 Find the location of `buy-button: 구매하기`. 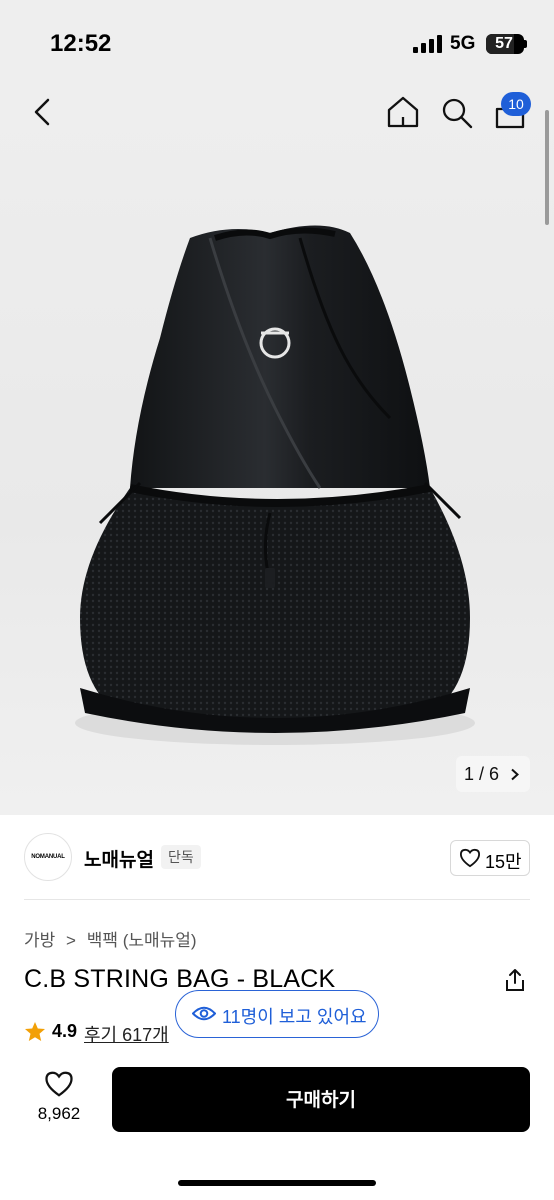

buy-button: 구매하기 is located at coordinates (321, 1099).